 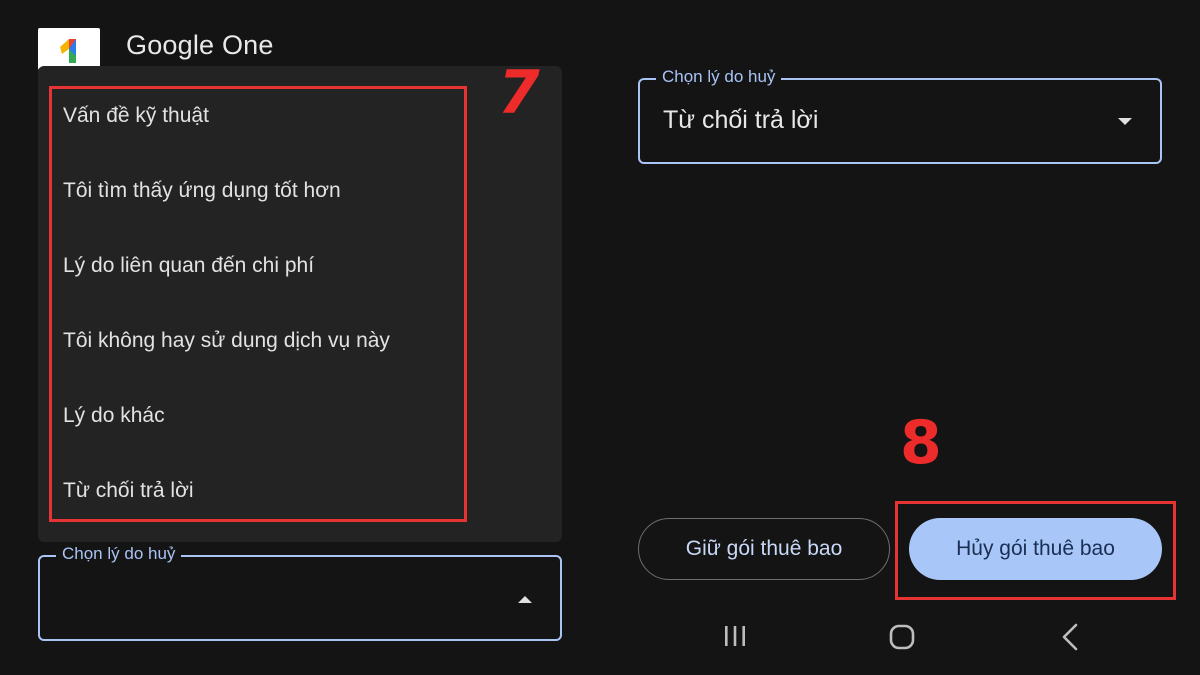 I want to click on home-icon, so click(x=902, y=637).